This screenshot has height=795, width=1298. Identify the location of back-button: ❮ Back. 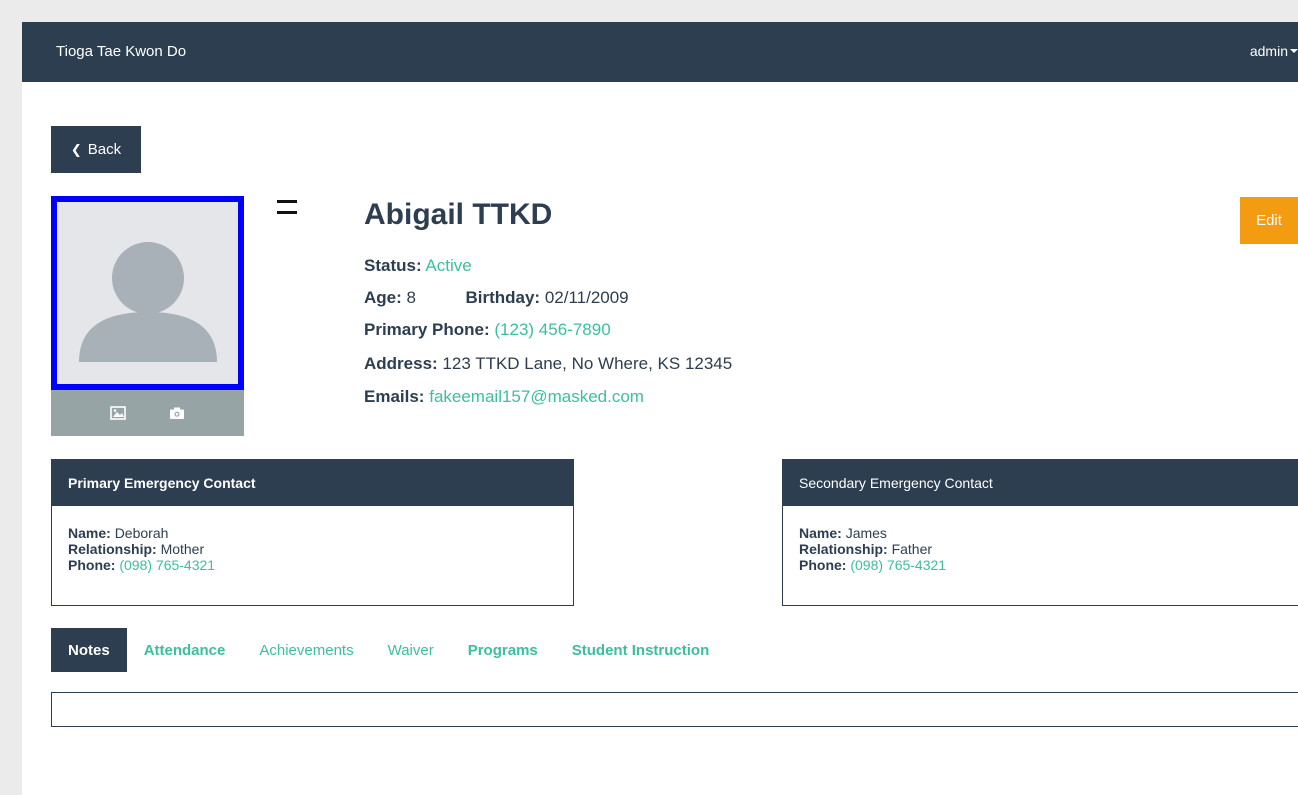
(96, 149).